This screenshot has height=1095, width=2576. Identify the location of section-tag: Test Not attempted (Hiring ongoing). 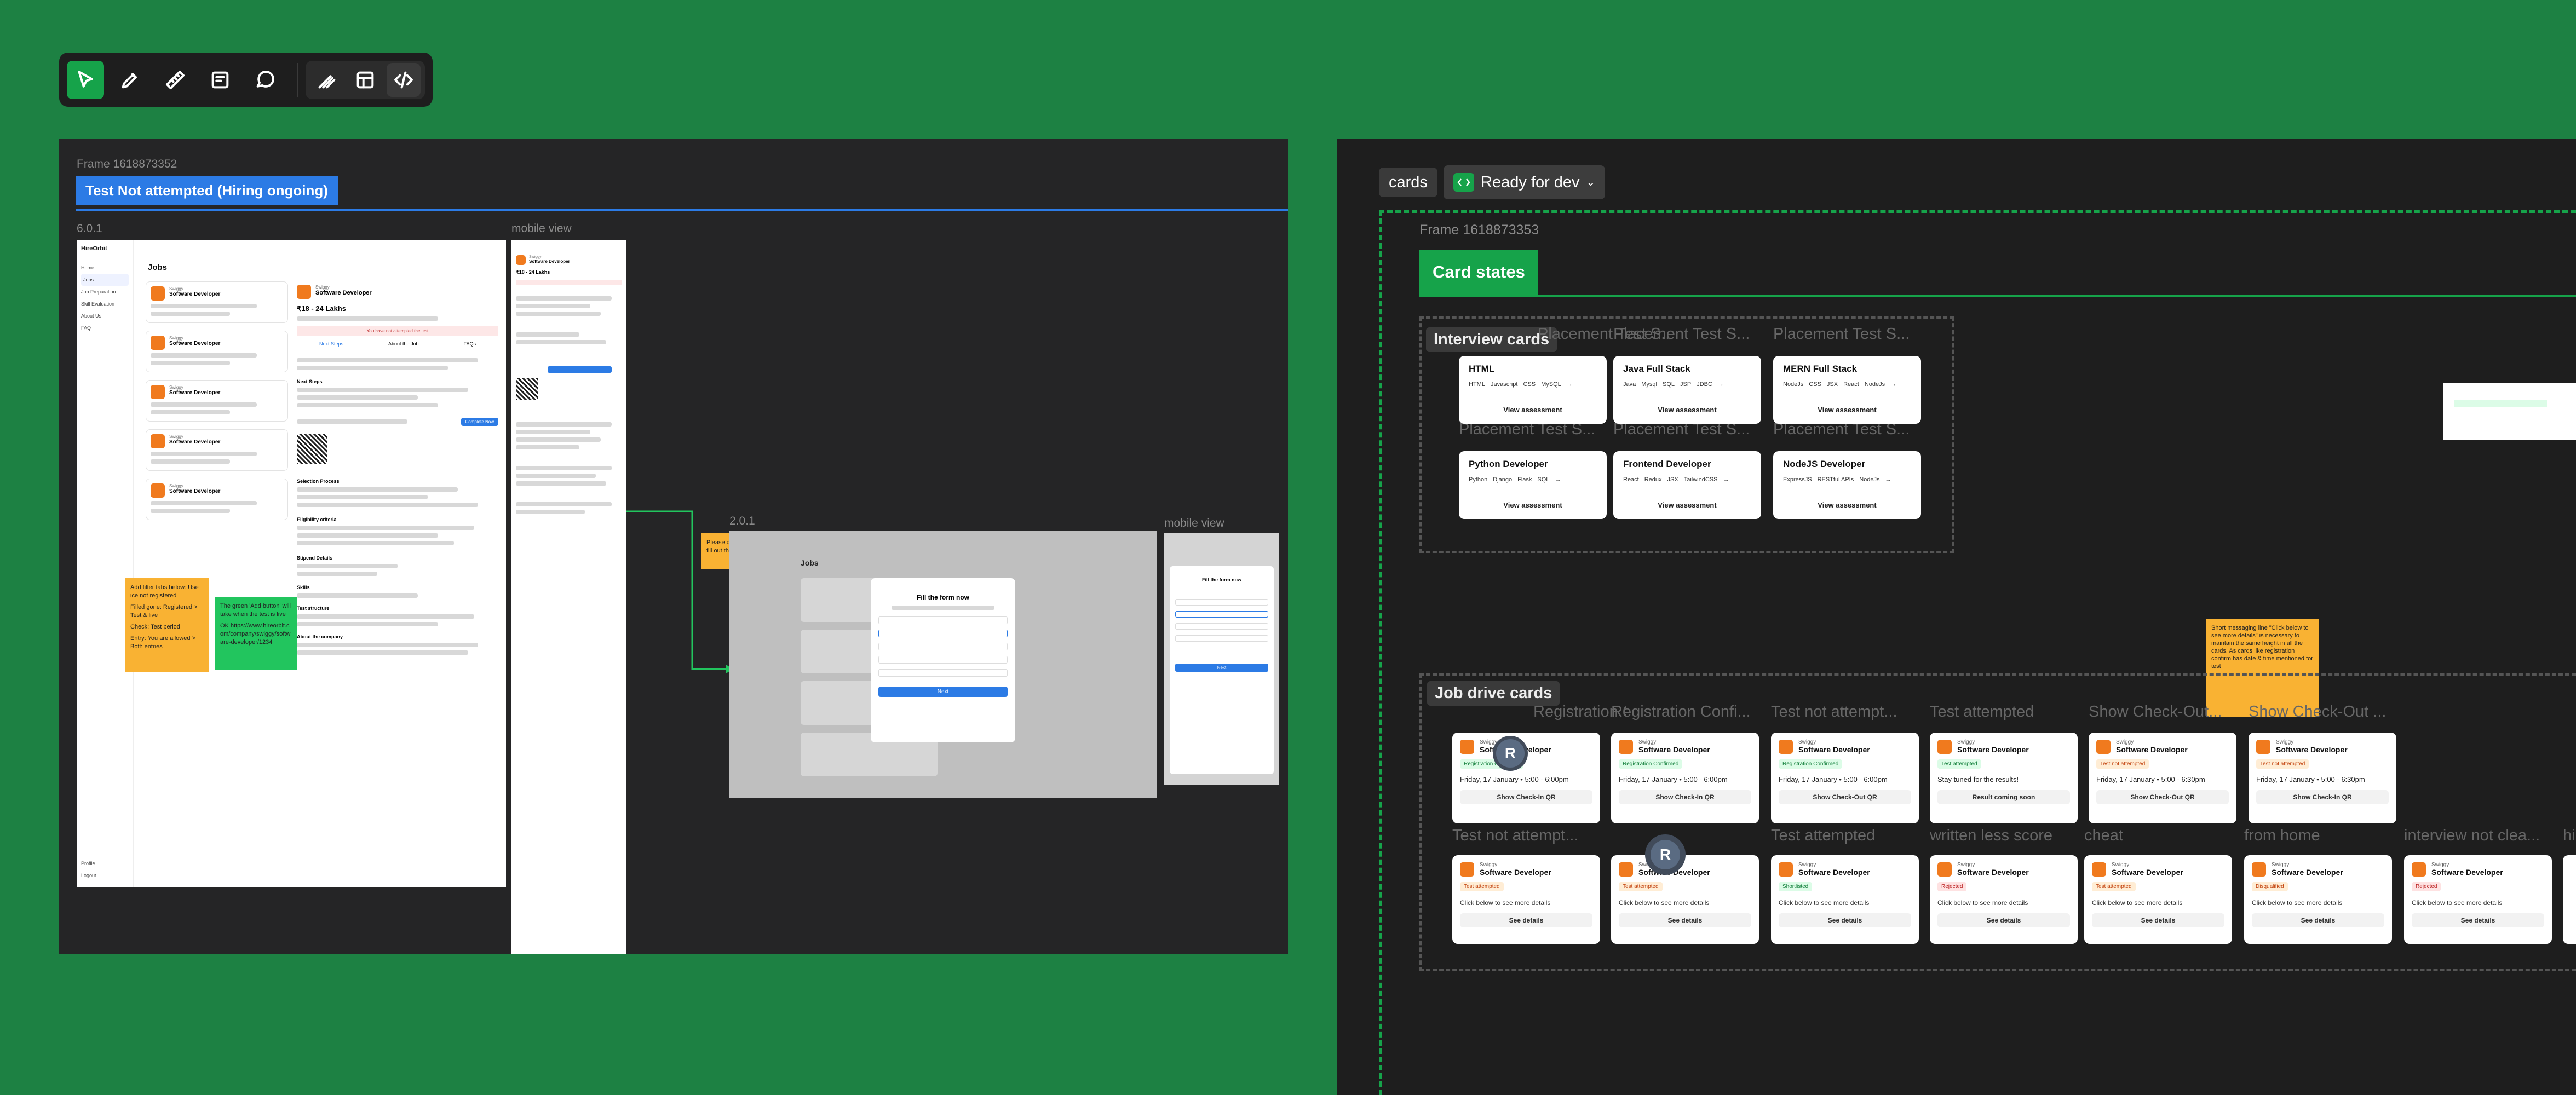
(207, 190).